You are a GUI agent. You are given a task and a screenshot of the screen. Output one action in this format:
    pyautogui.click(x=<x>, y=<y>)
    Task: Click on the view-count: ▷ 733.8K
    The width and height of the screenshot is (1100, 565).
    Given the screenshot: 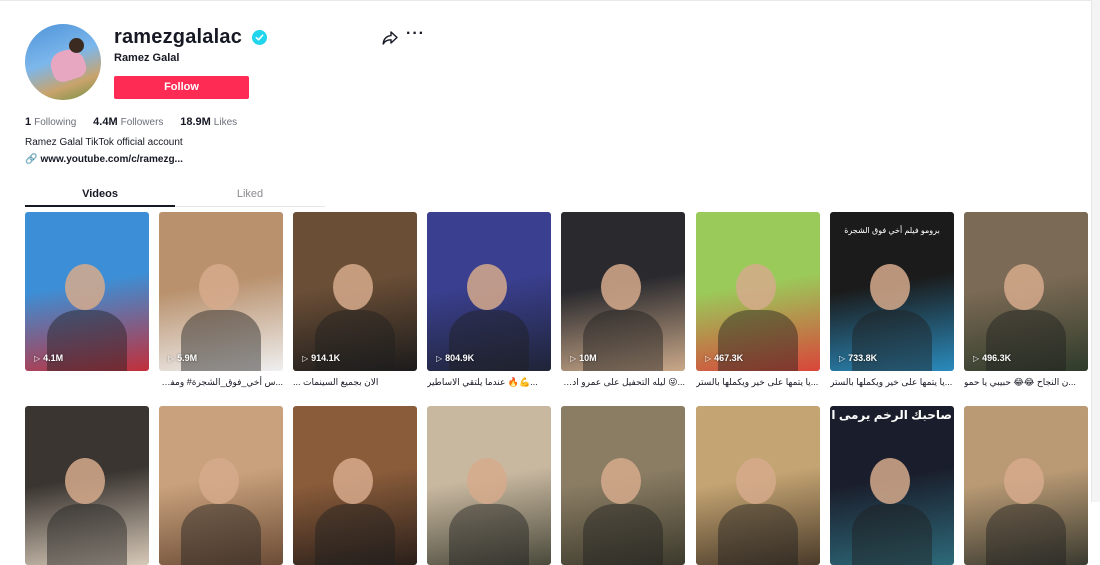 What is the action you would take?
    pyautogui.click(x=858, y=358)
    